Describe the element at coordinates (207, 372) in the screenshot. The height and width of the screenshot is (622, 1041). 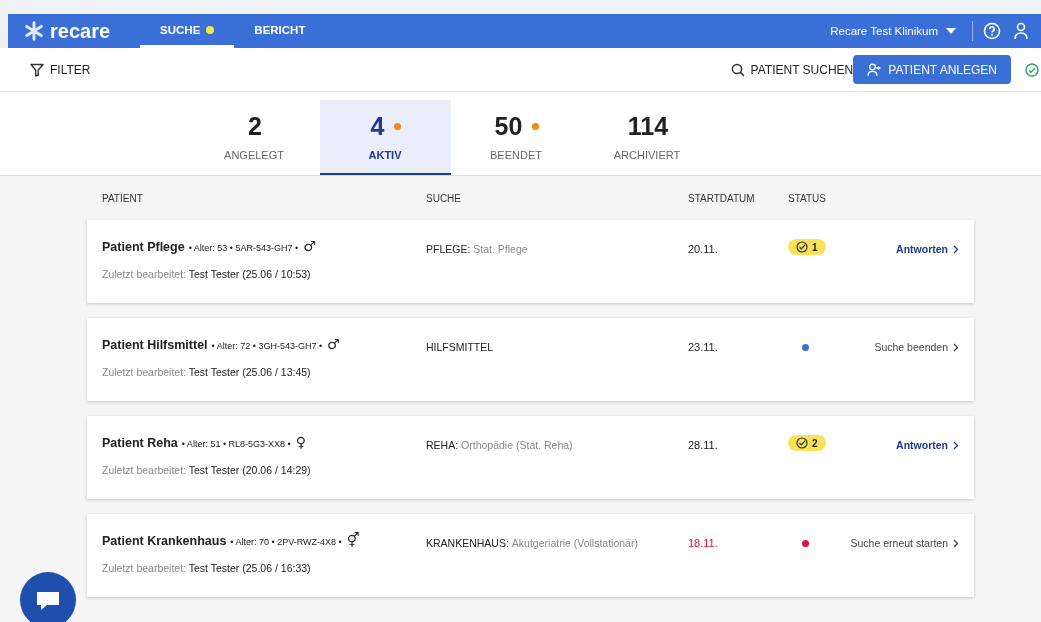
I see `last-edited-text: Zuletzt bearbeitet: Test Tester (25.06 / 13:45)` at that location.